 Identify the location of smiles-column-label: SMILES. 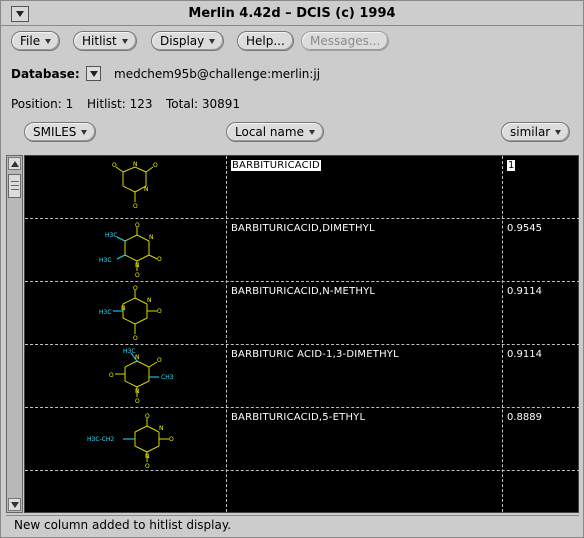
(55, 132).